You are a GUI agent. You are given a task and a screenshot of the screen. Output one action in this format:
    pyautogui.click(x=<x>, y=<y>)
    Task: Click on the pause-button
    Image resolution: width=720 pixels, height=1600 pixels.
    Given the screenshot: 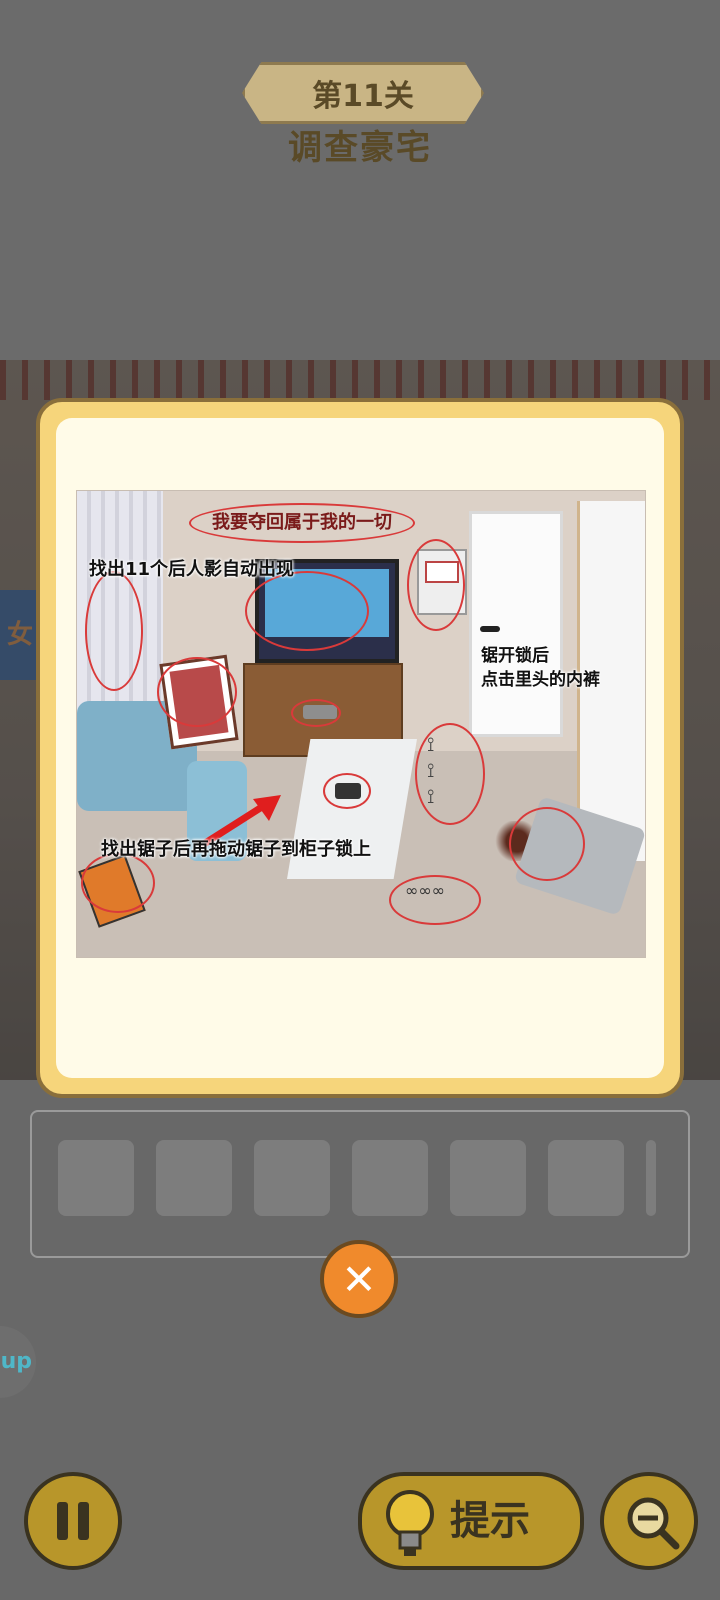 What is the action you would take?
    pyautogui.click(x=73, y=1521)
    